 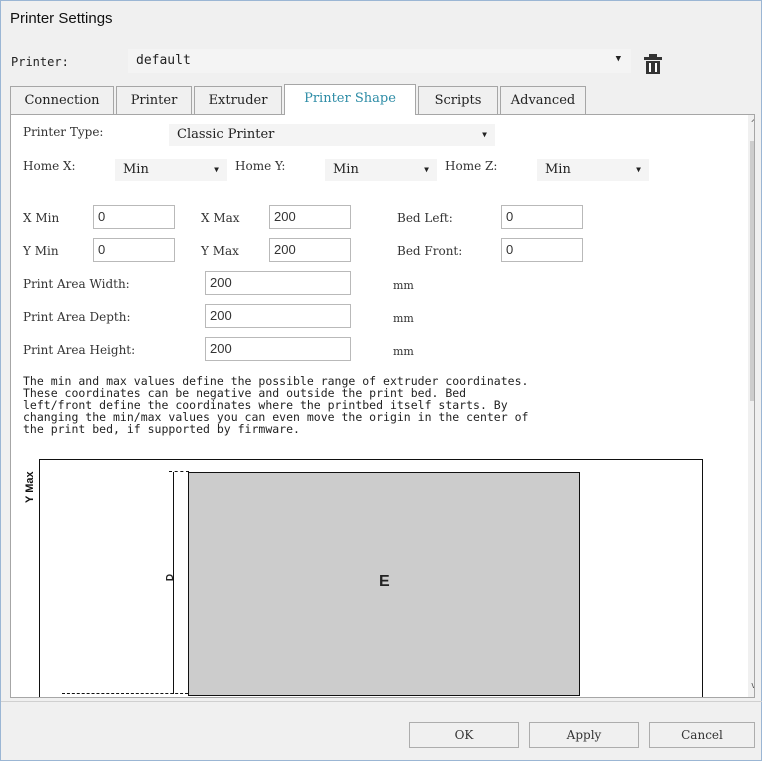 What do you see at coordinates (77, 317) in the screenshot?
I see `print-area-depth-label: Print Area Depth:` at bounding box center [77, 317].